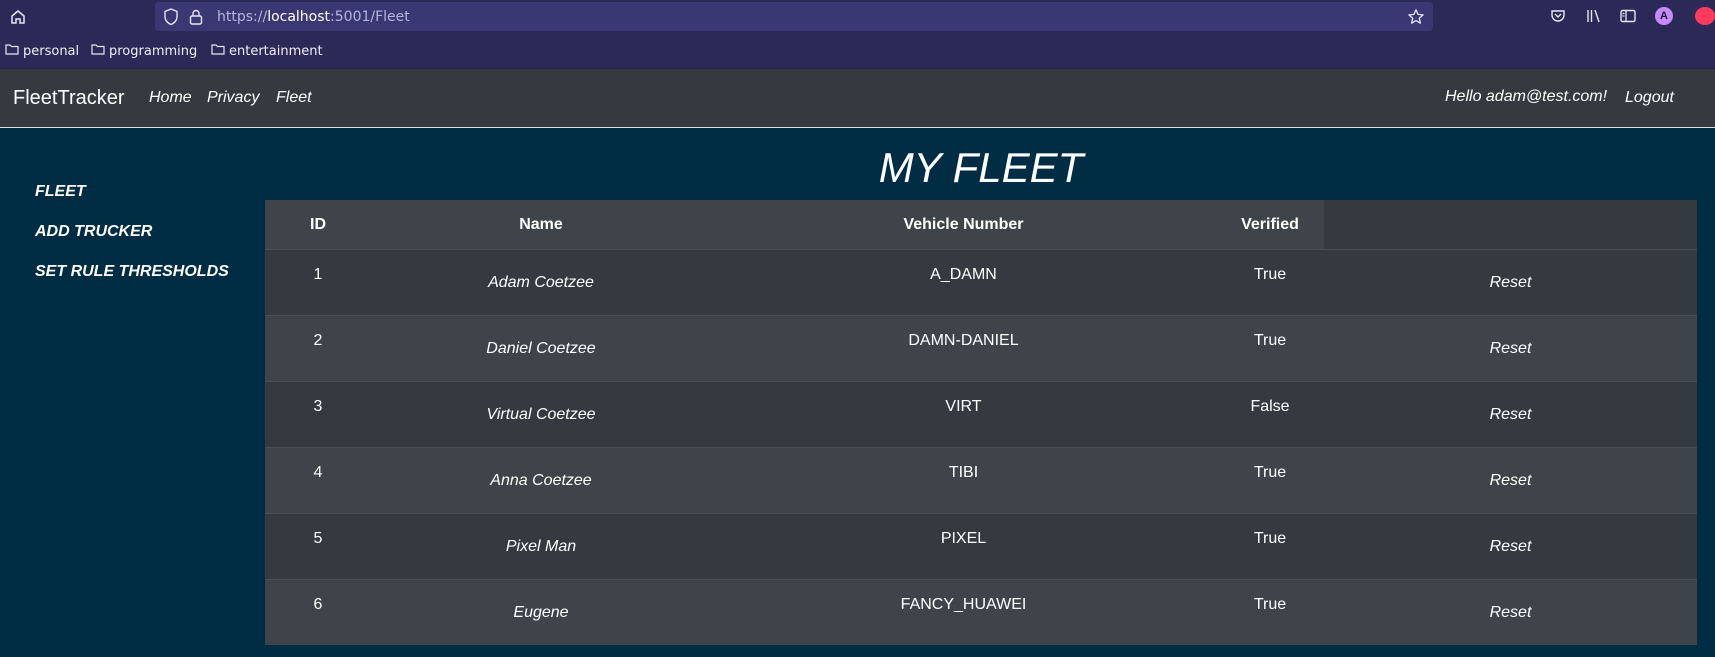 Image resolution: width=1715 pixels, height=657 pixels. I want to click on toolbar-right-icons: A, so click(1625, 17).